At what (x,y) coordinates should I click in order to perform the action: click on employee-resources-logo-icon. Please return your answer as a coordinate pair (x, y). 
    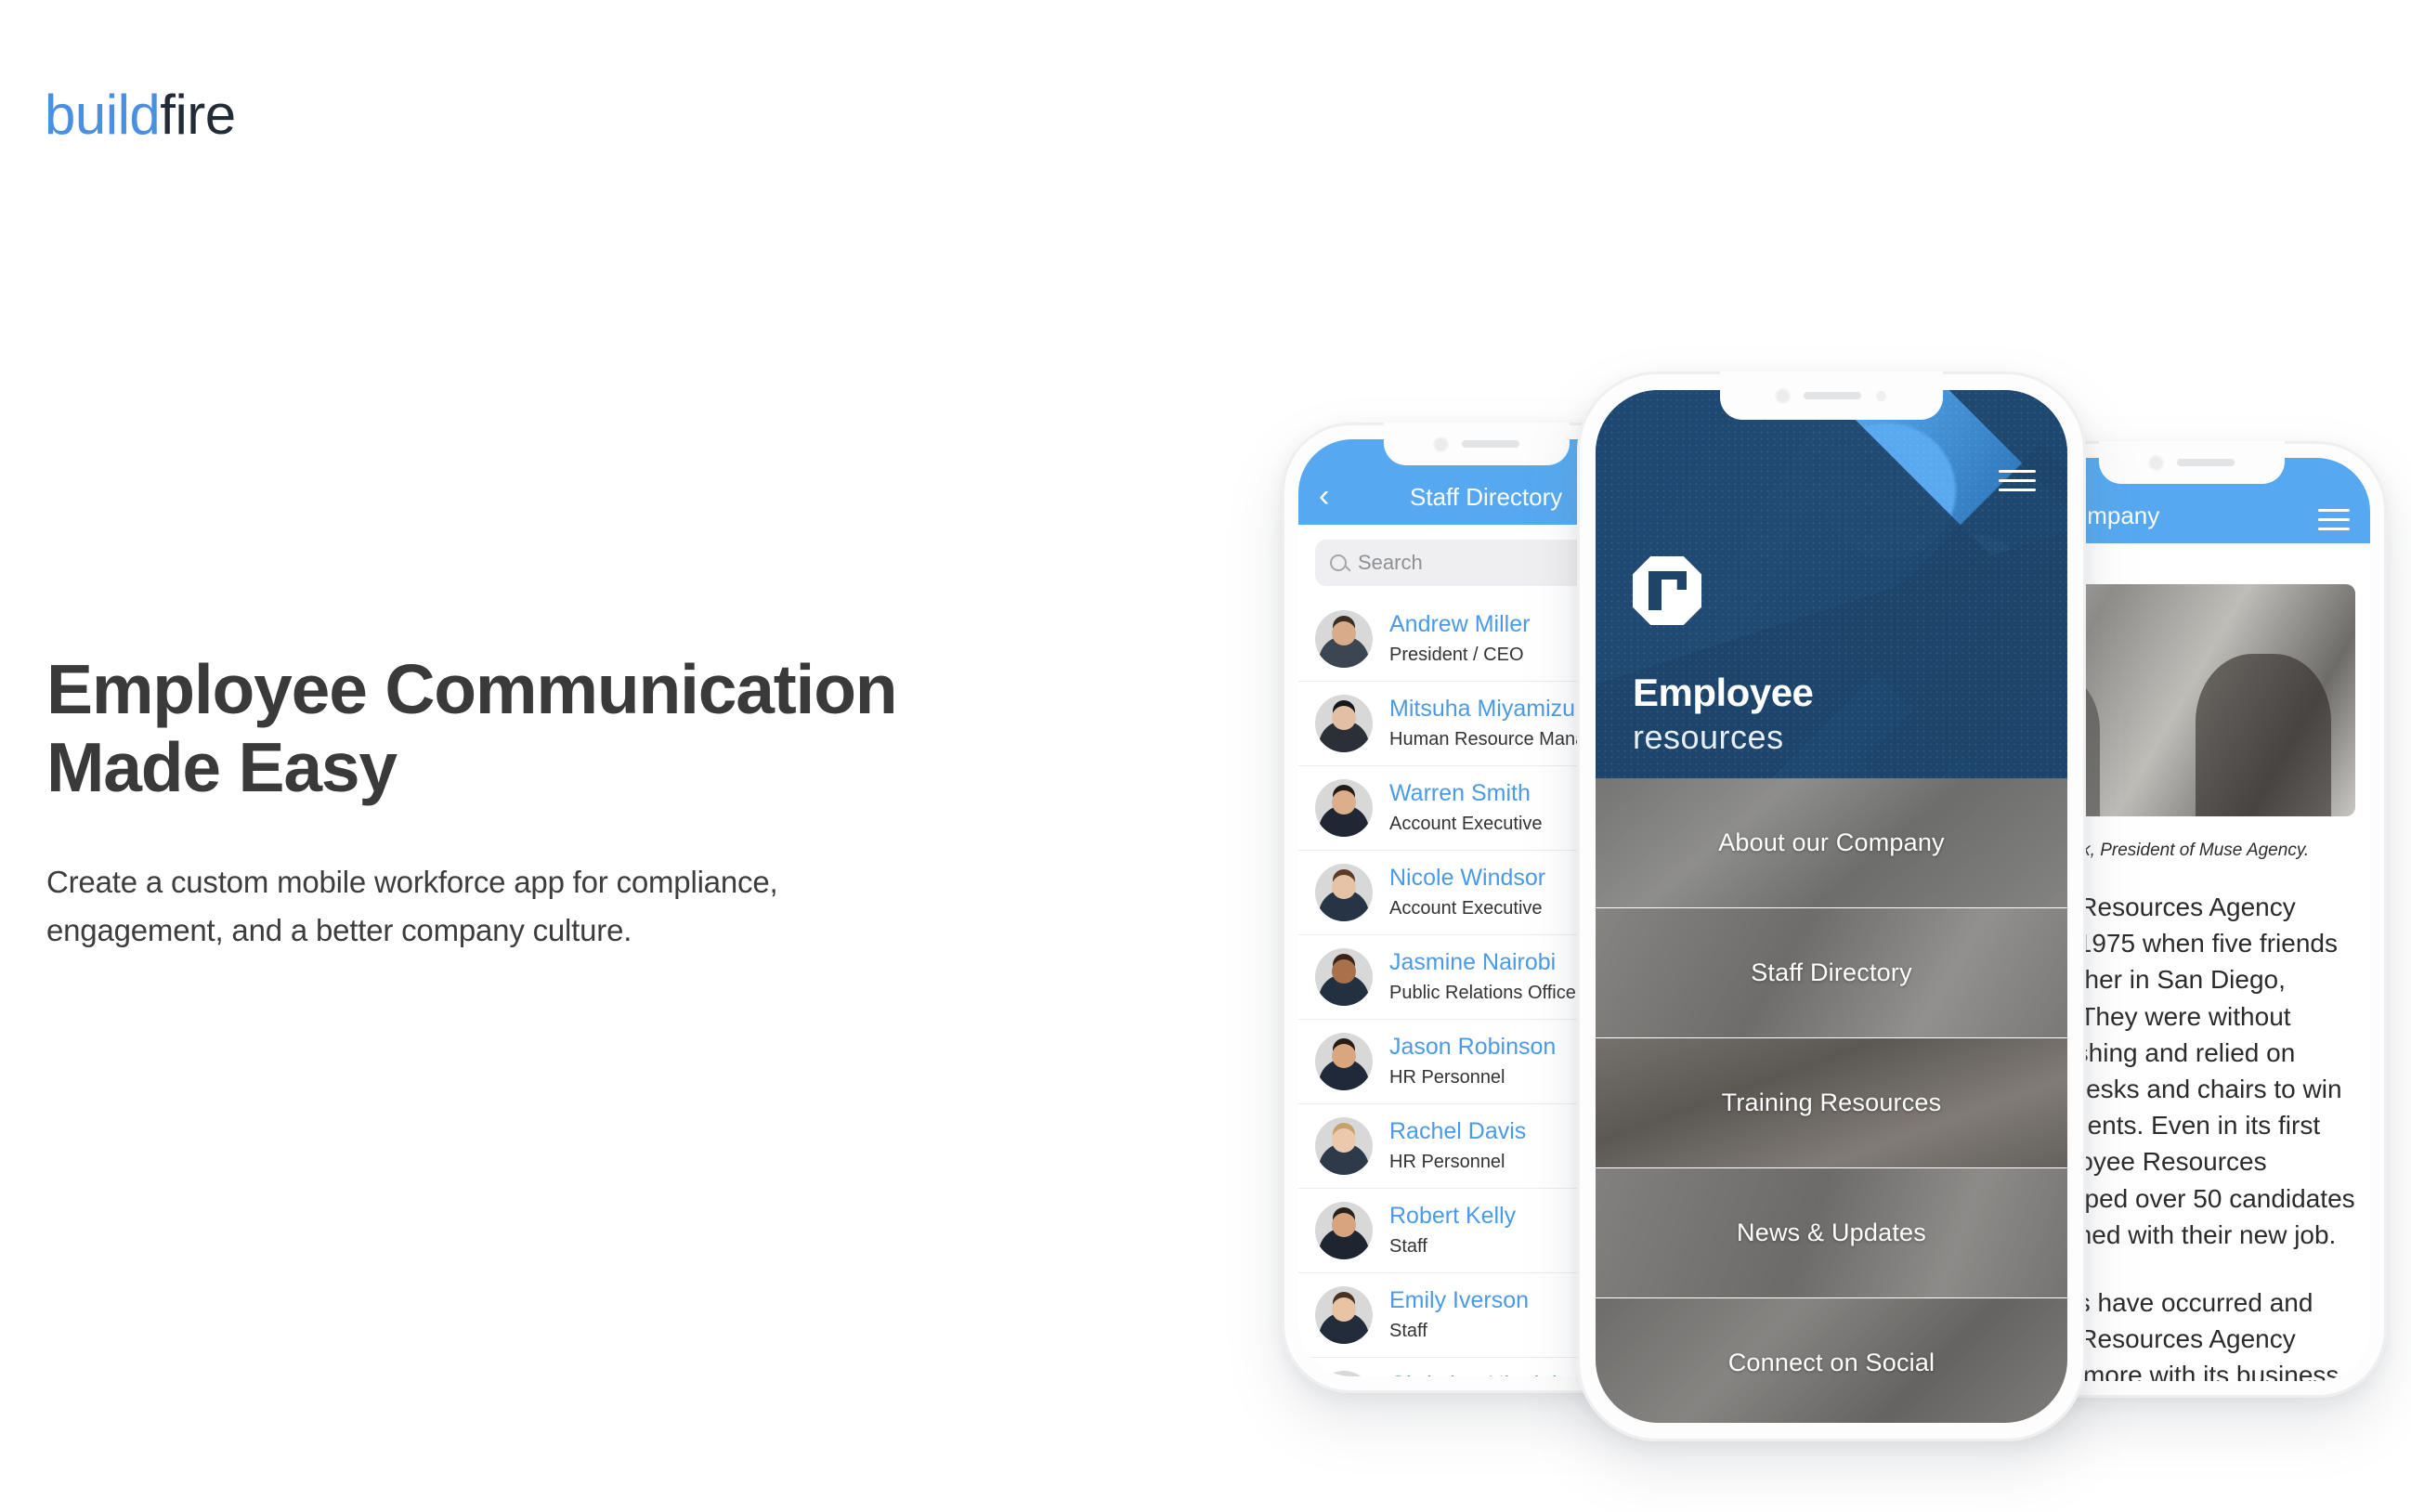
    Looking at the image, I should click on (1667, 590).